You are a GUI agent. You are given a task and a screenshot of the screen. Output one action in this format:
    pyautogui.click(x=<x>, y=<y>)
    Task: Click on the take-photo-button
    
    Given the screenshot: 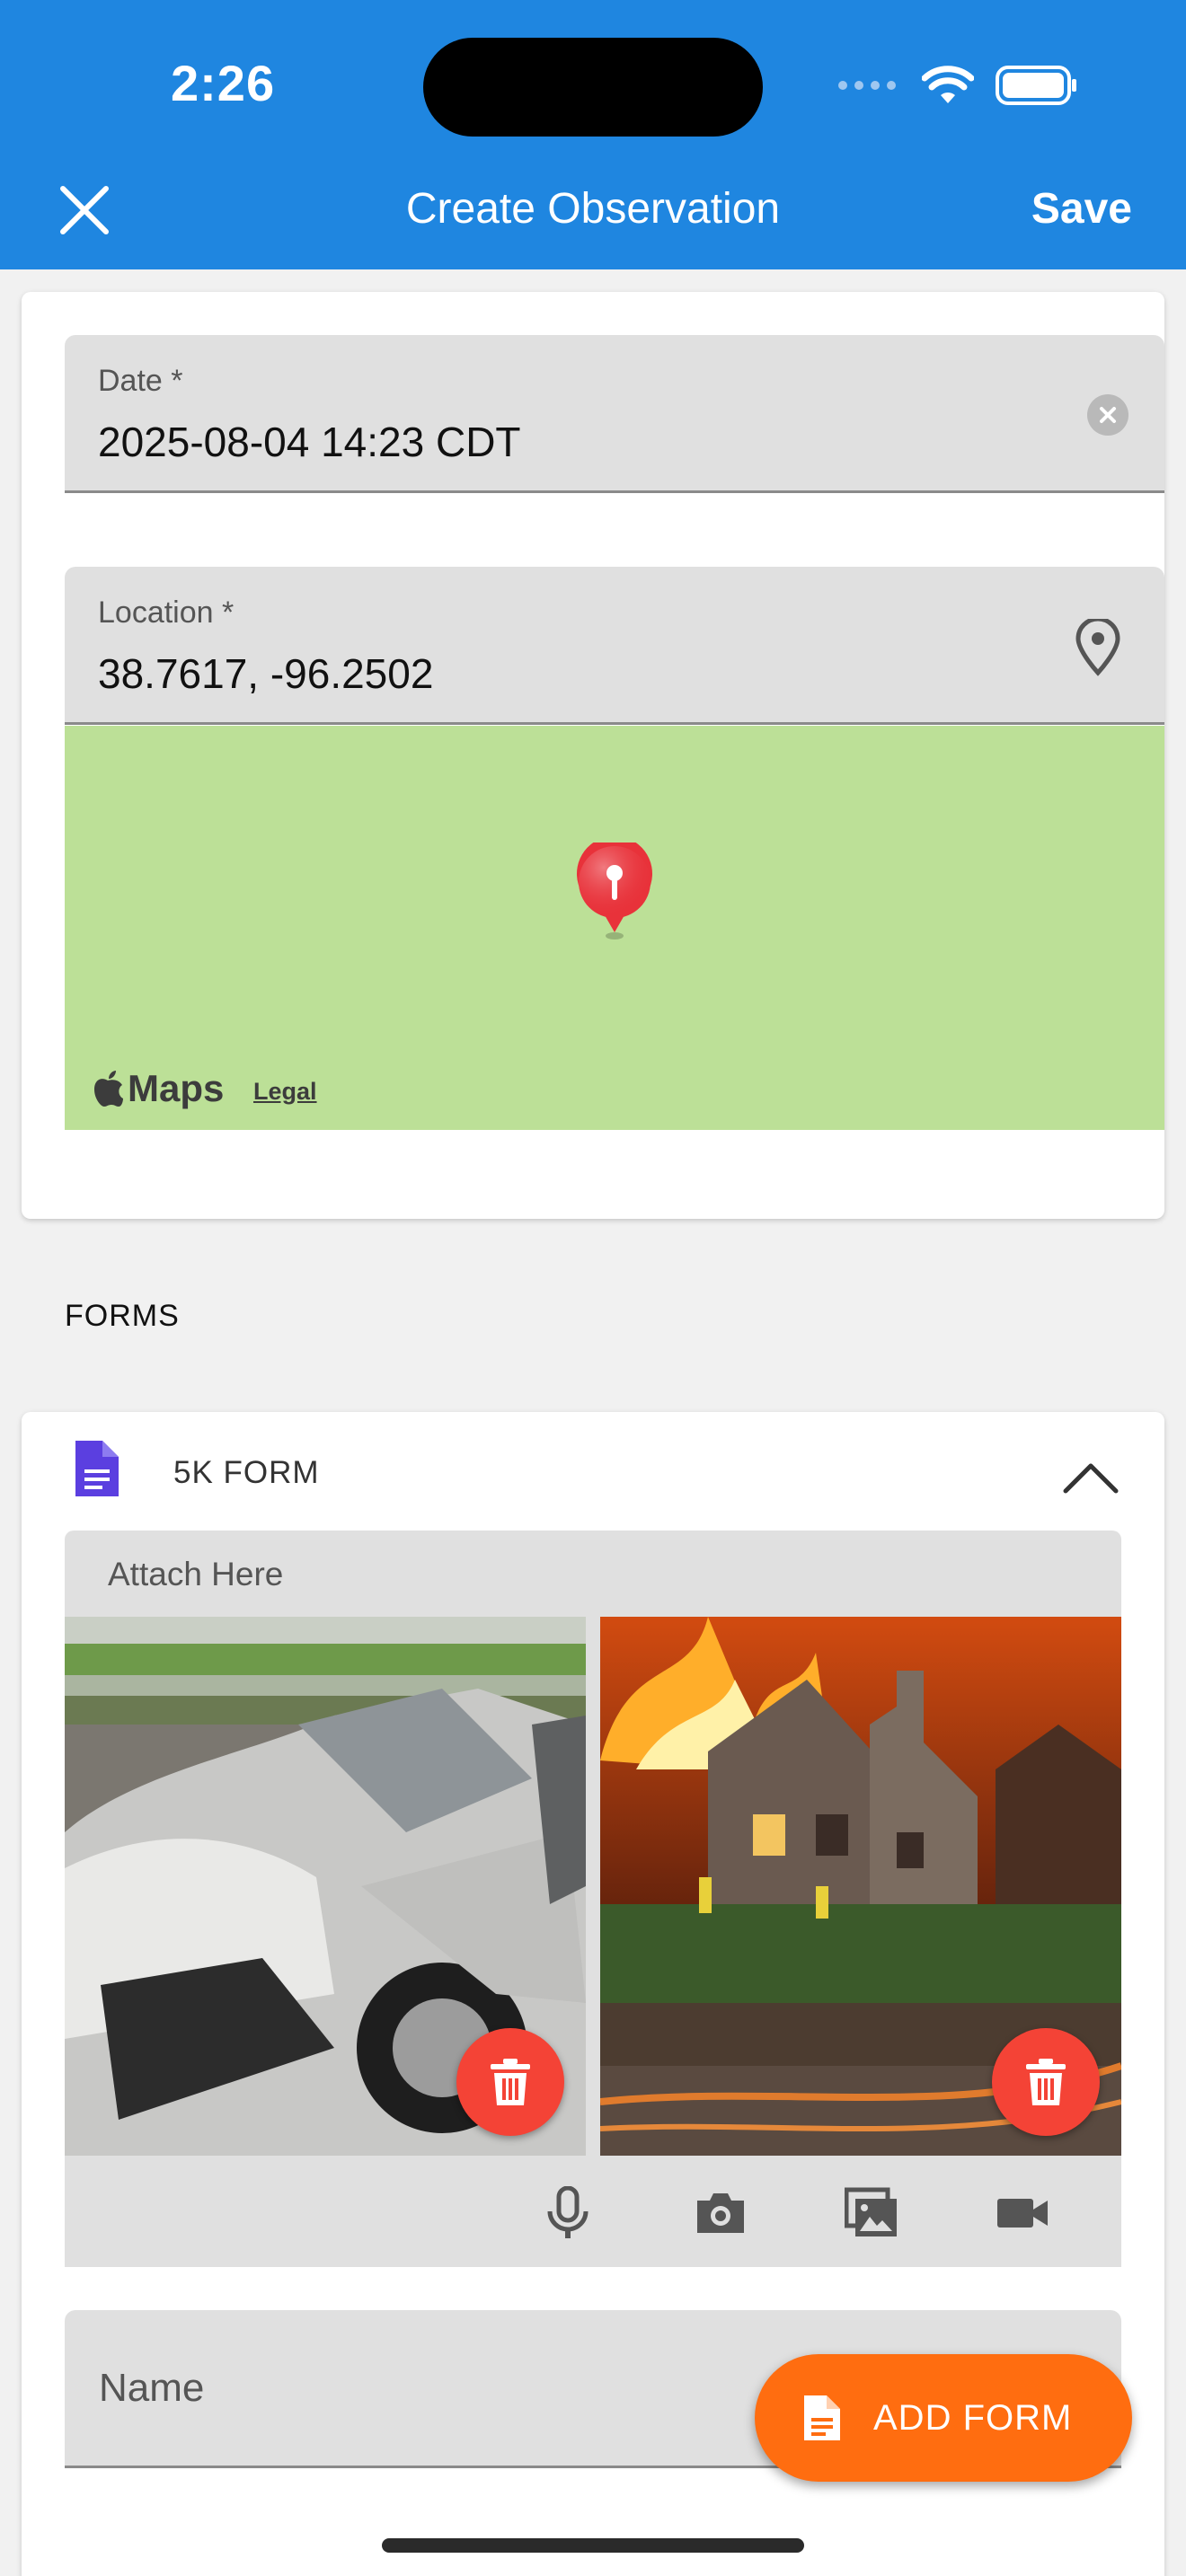 What is the action you would take?
    pyautogui.click(x=721, y=2213)
    